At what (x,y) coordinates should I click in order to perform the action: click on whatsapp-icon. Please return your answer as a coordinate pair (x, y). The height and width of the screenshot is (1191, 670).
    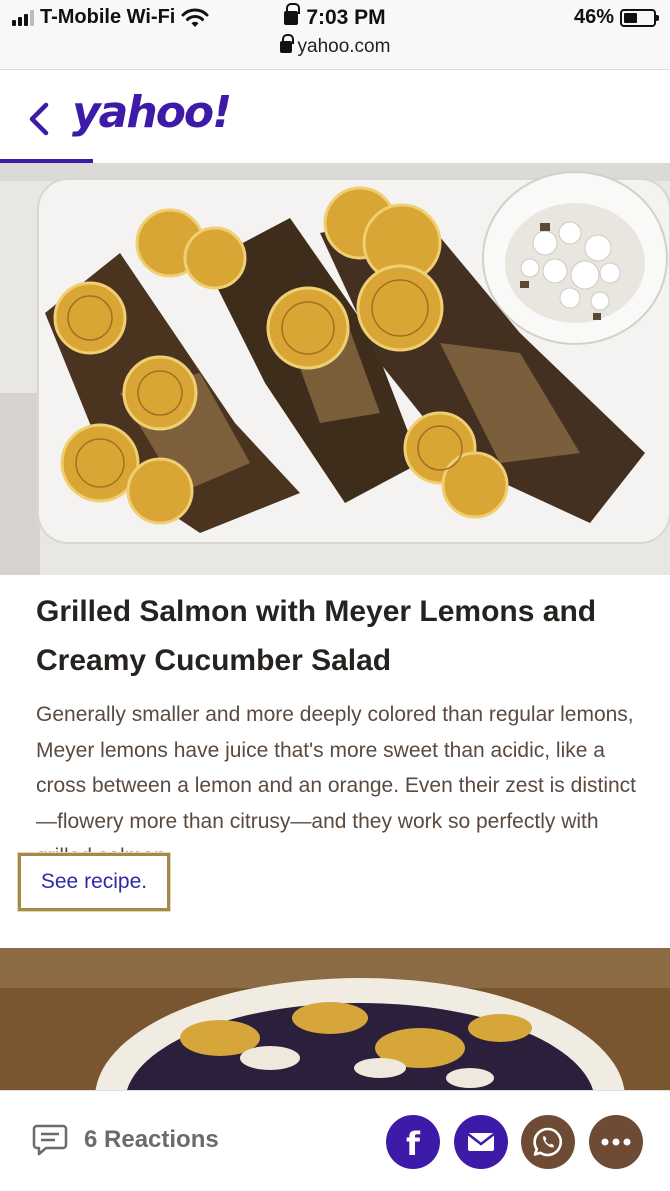
    Looking at the image, I should click on (548, 1142).